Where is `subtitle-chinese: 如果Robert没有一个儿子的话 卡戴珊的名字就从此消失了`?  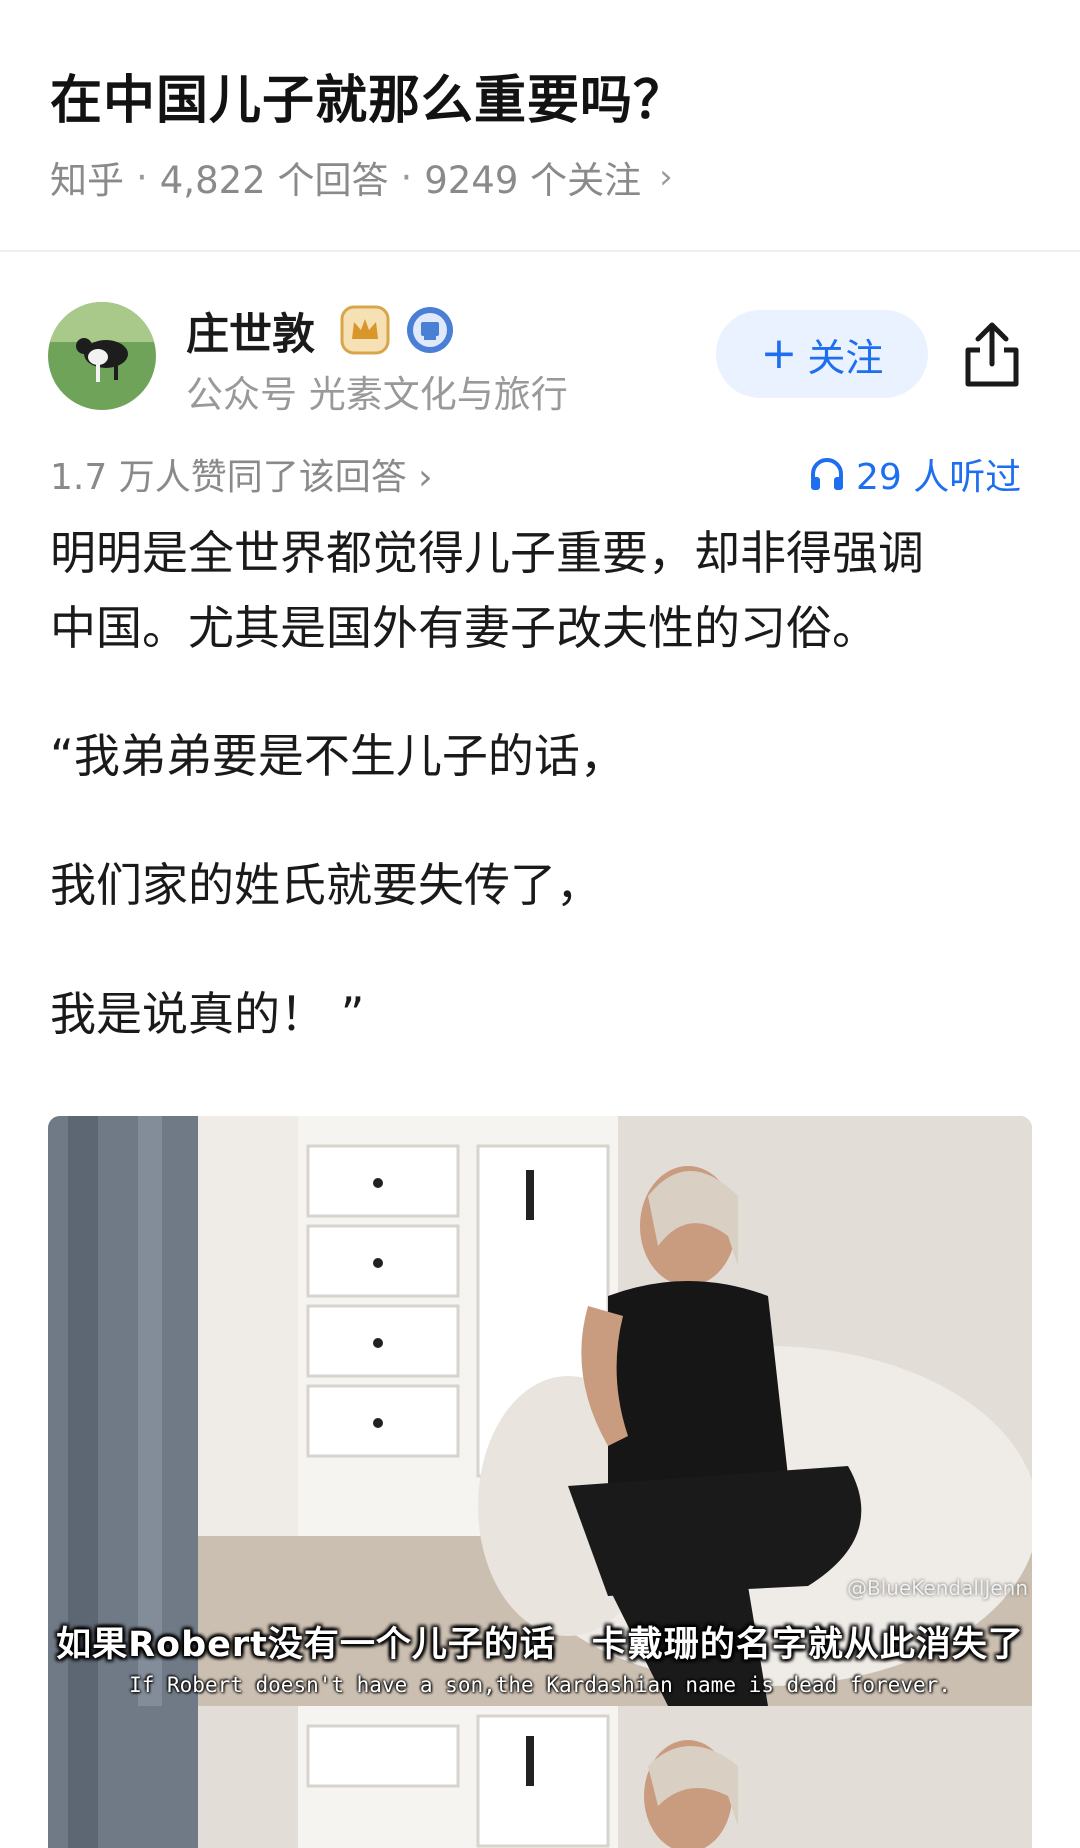
subtitle-chinese: 如果Robert没有一个儿子的话 卡戴珊的名字就从此消失了 is located at coordinates (540, 1645).